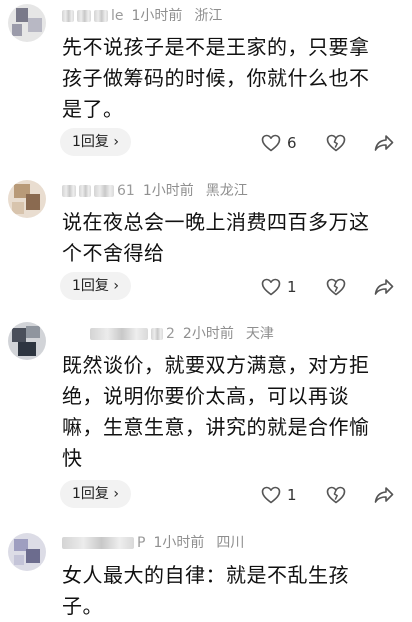 Image resolution: width=412 pixels, height=622 pixels. Describe the element at coordinates (141, 543) in the screenshot. I see `username-tail: P` at that location.